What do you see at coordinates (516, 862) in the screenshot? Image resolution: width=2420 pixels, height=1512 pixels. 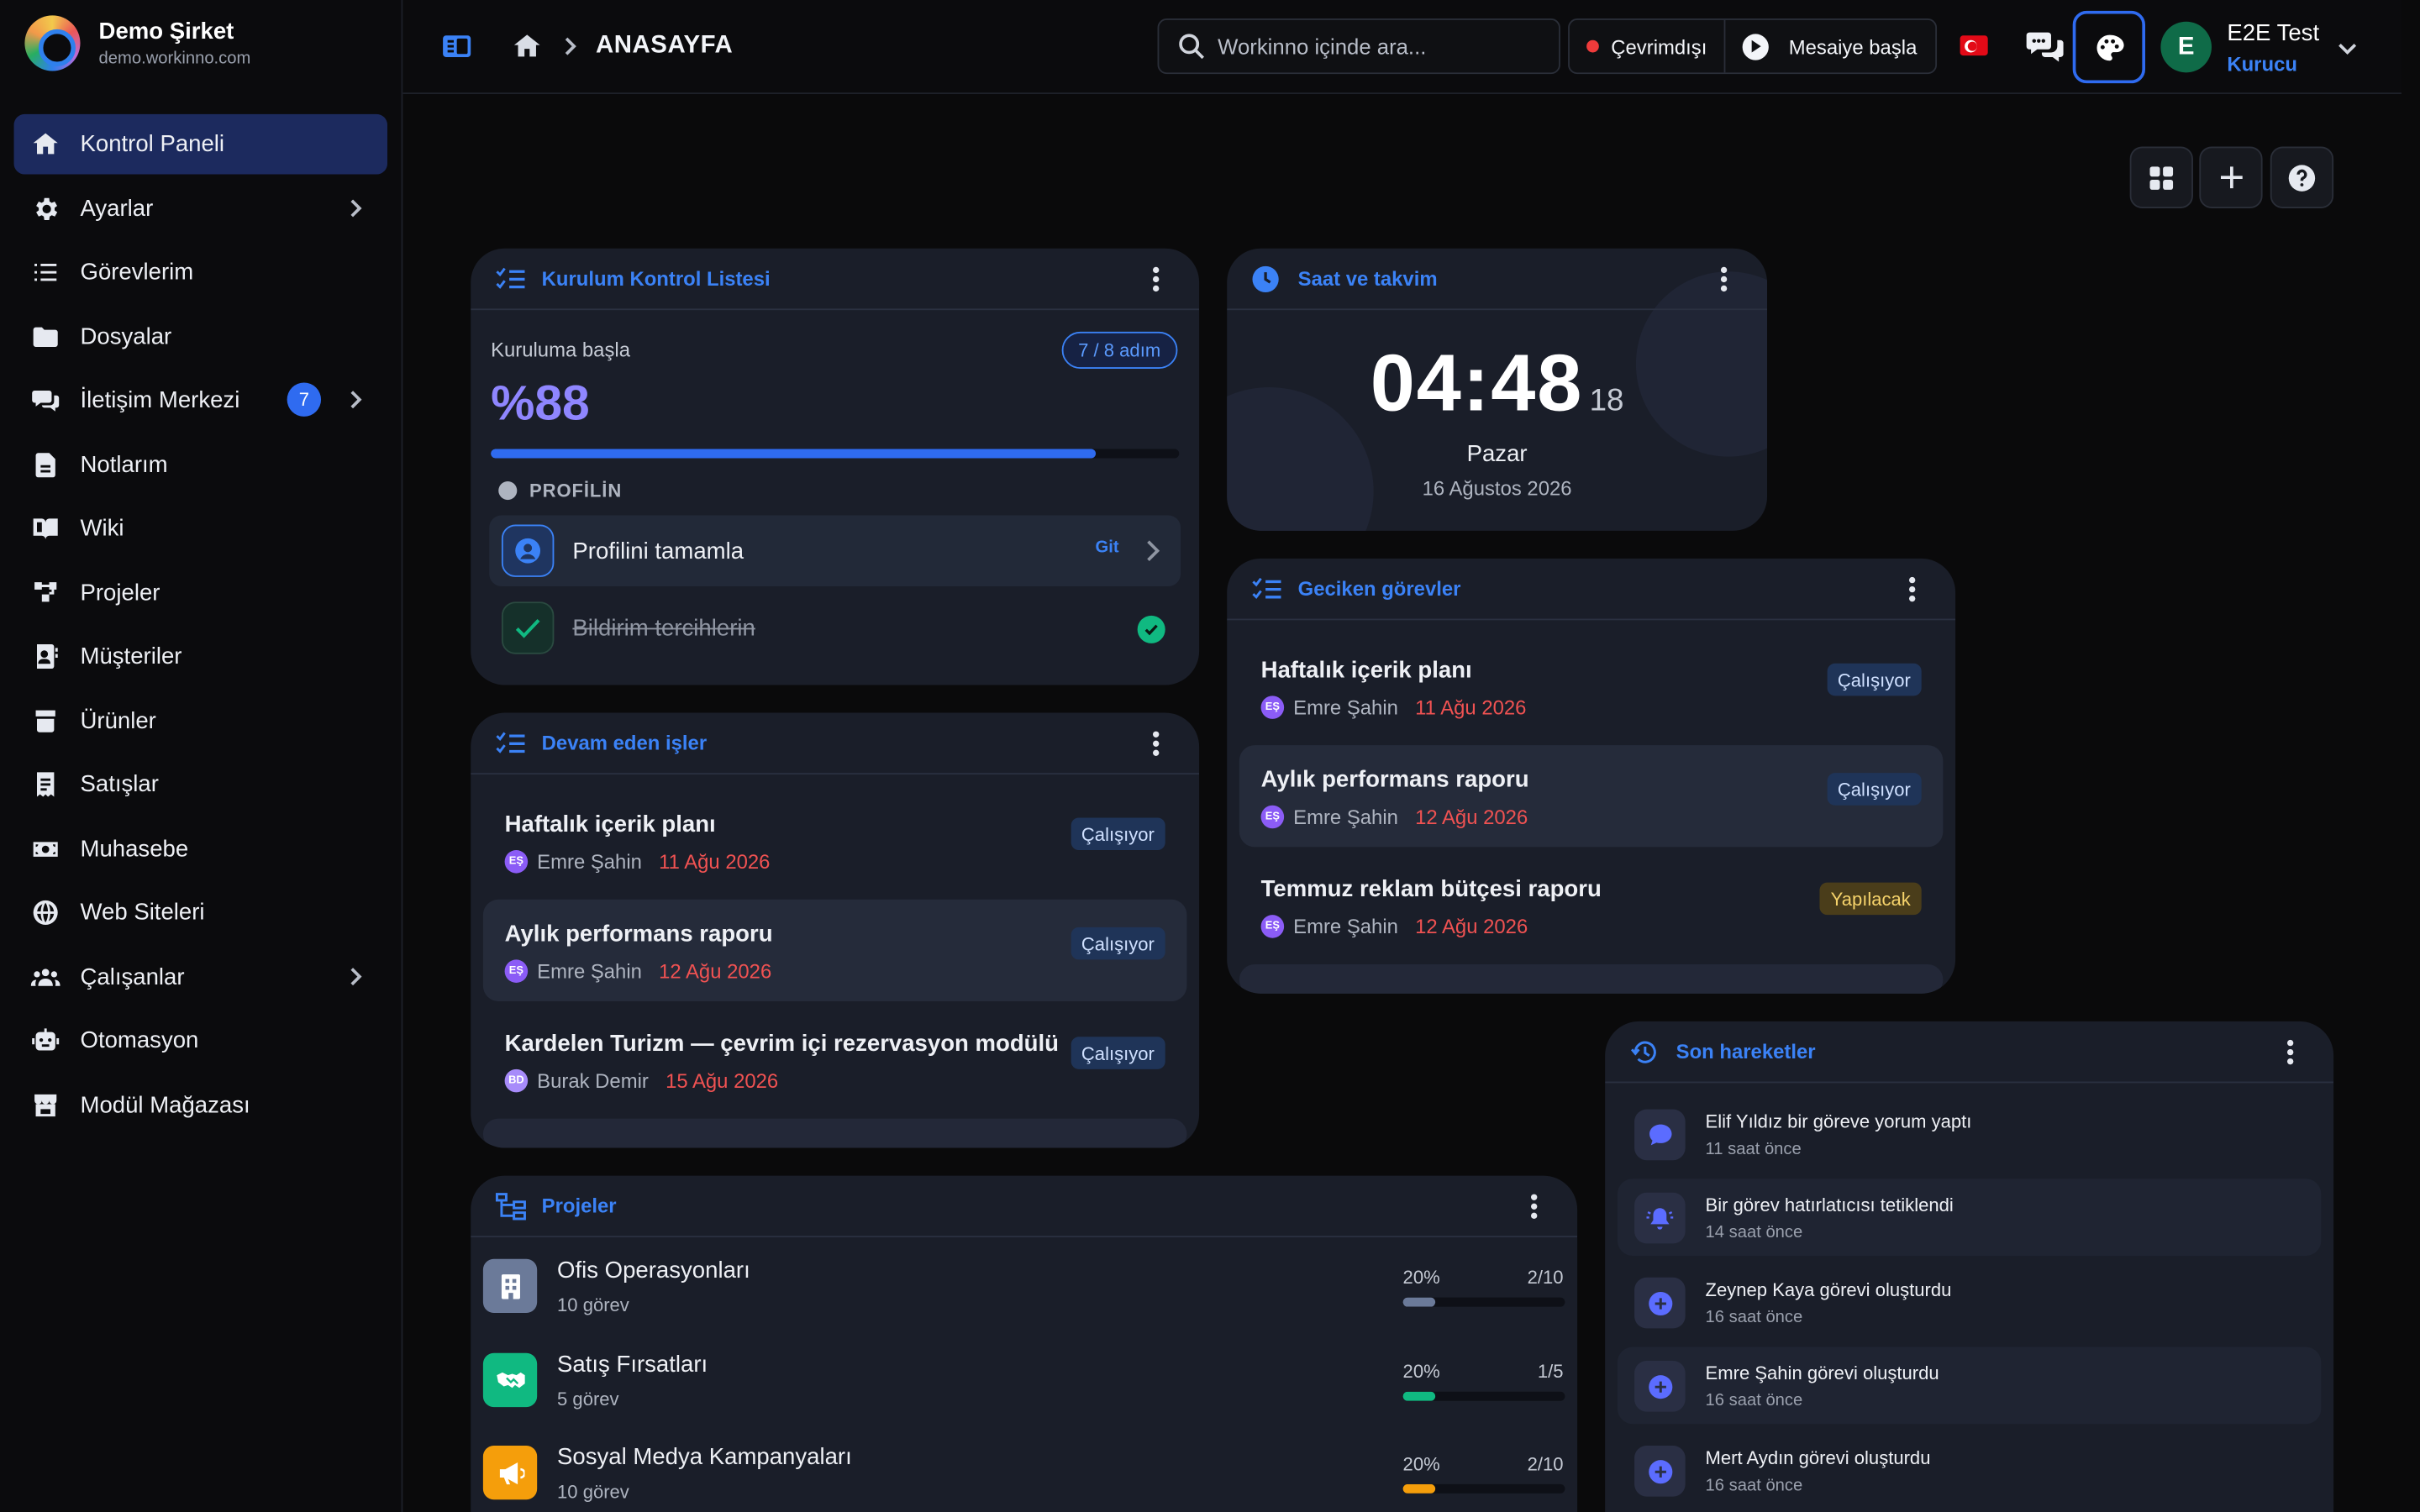 I see `assignee-avatar: EŞ` at bounding box center [516, 862].